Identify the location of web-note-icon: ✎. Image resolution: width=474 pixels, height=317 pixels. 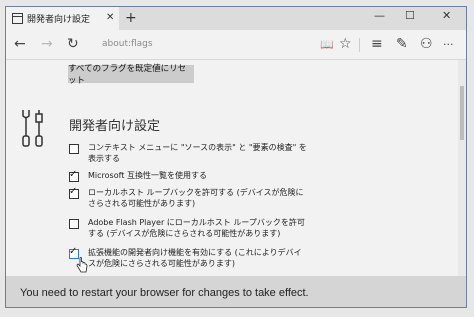
(402, 44).